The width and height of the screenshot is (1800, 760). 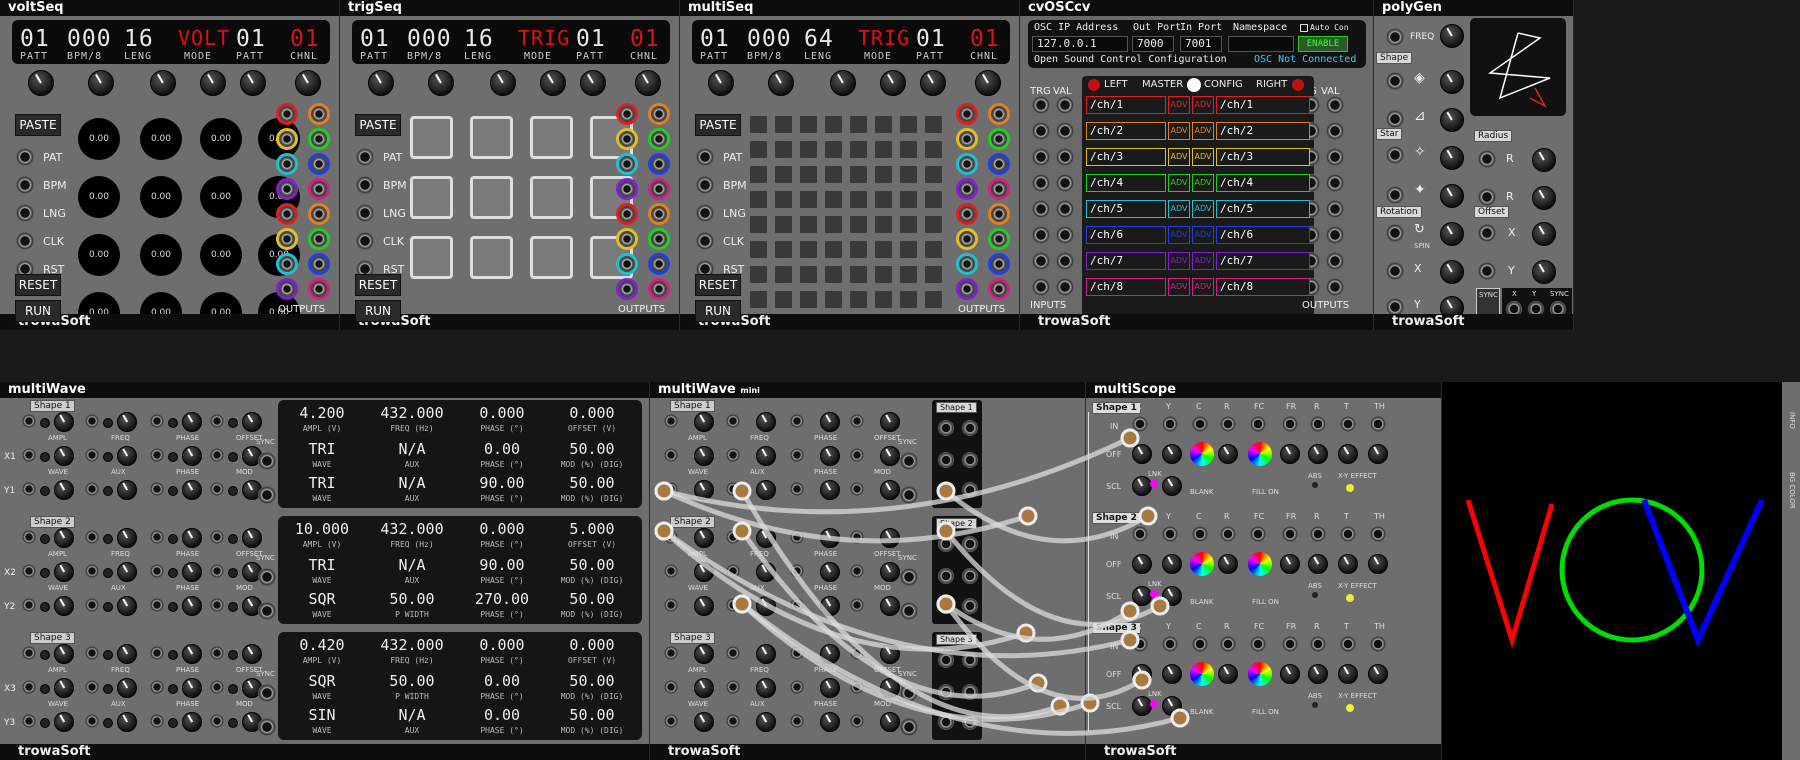 What do you see at coordinates (1263, 183) in the screenshot?
I see `receive-address-field: /ch/4` at bounding box center [1263, 183].